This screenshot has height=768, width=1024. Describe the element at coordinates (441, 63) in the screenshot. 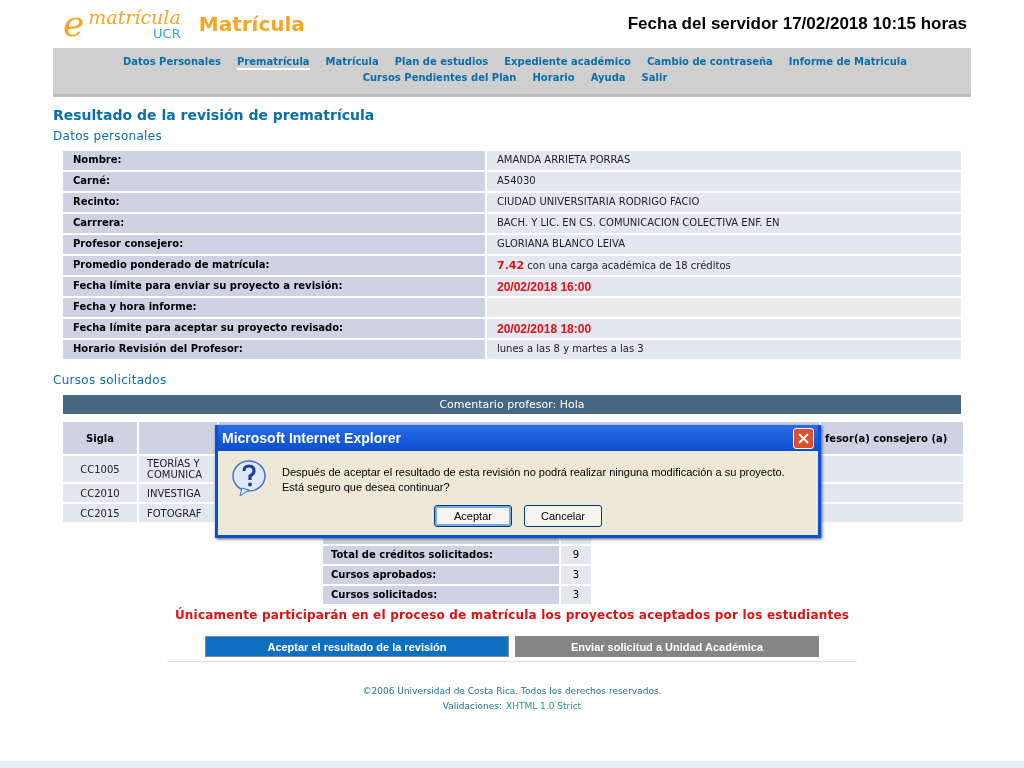

I see `nav-link: Plan de estudios` at that location.